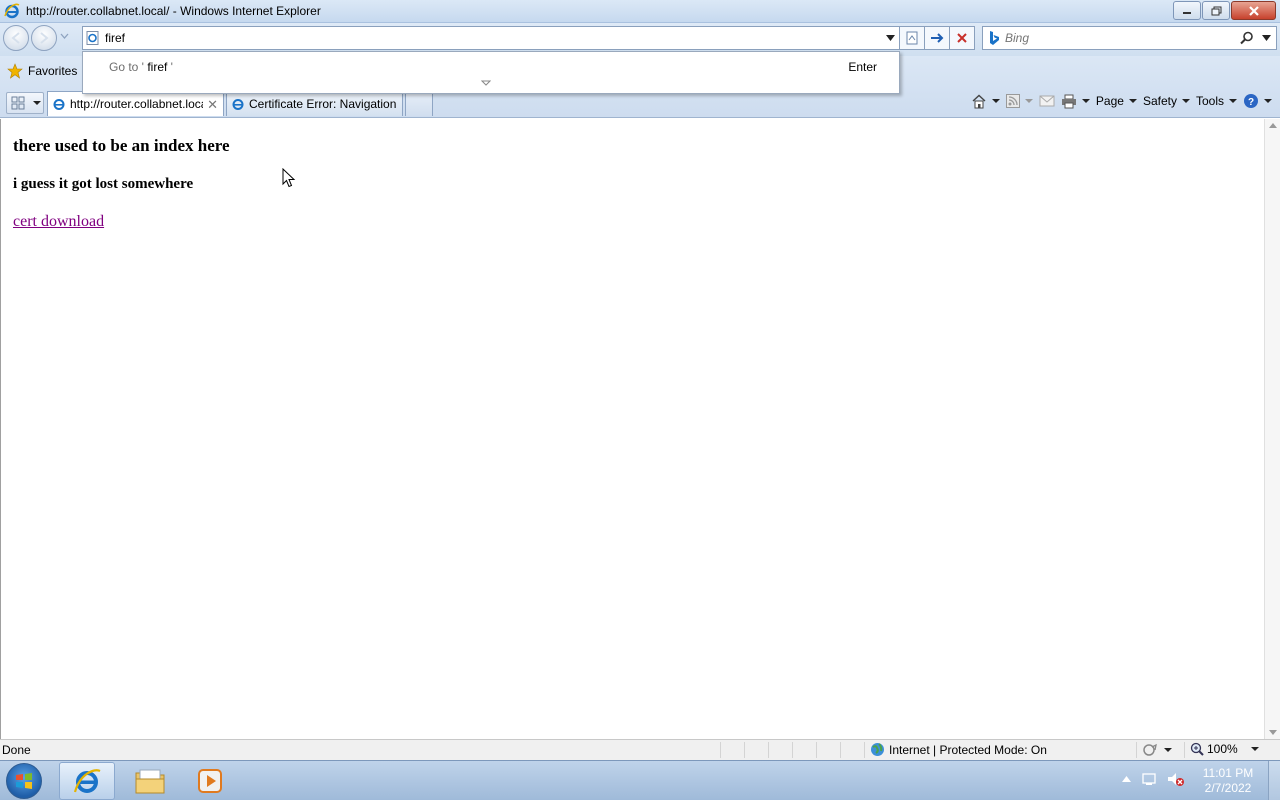 The image size is (1280, 800). I want to click on address-bar, so click(491, 38).